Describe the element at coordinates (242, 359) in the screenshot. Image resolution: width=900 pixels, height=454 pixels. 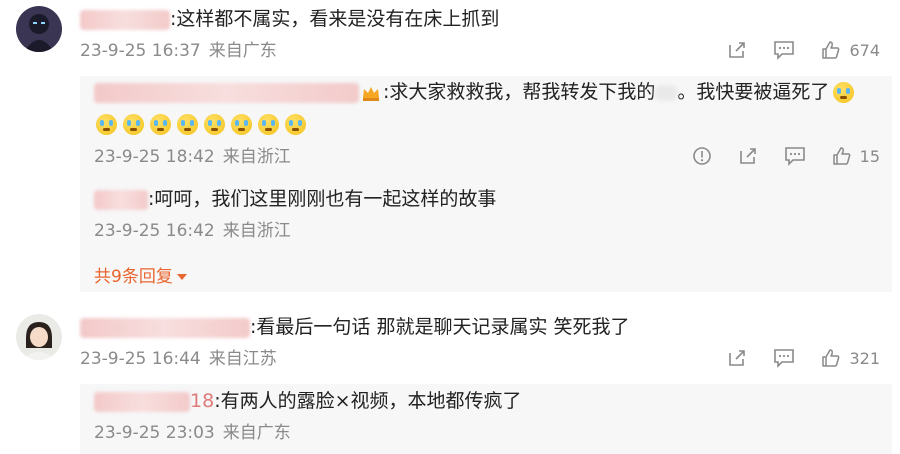
I see `location: 来自江苏` at that location.